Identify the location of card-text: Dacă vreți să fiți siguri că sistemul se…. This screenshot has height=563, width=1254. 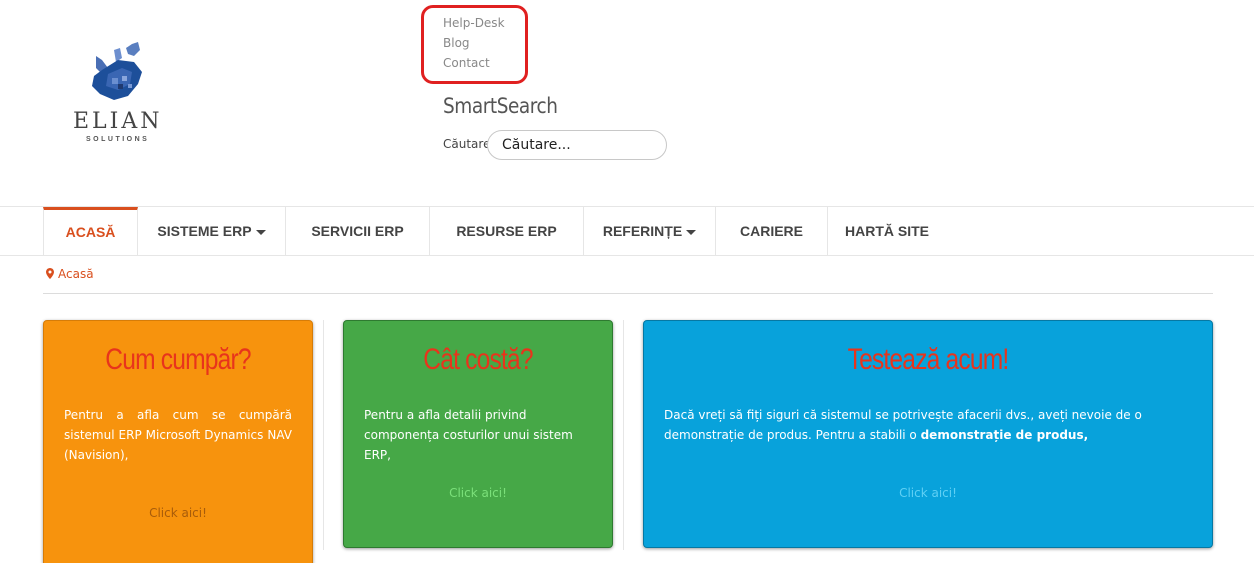
(928, 425).